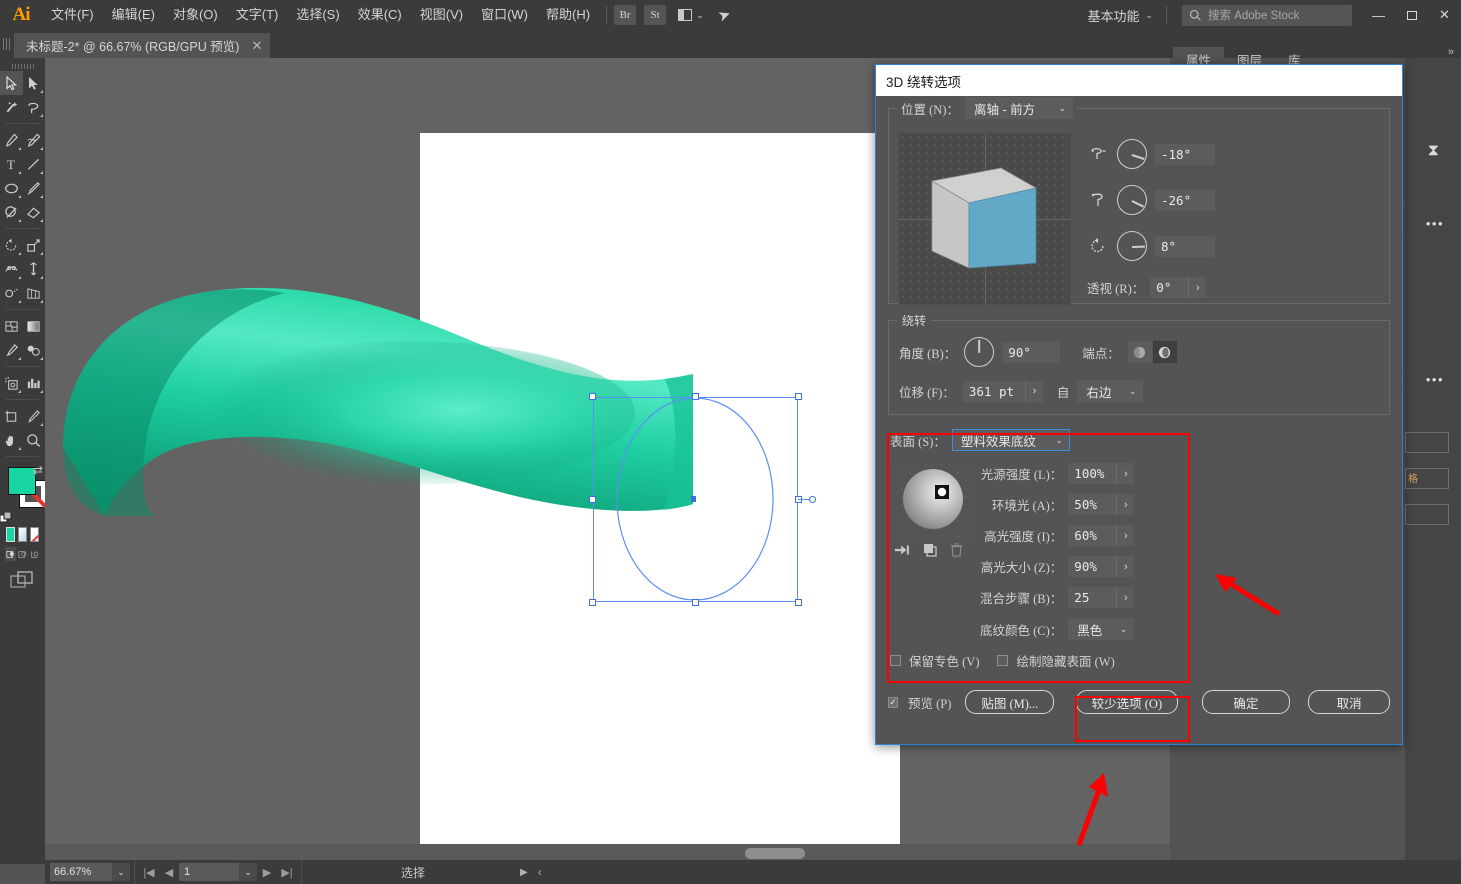 The image size is (1461, 884). What do you see at coordinates (34, 269) in the screenshot?
I see `free-transform-tool` at bounding box center [34, 269].